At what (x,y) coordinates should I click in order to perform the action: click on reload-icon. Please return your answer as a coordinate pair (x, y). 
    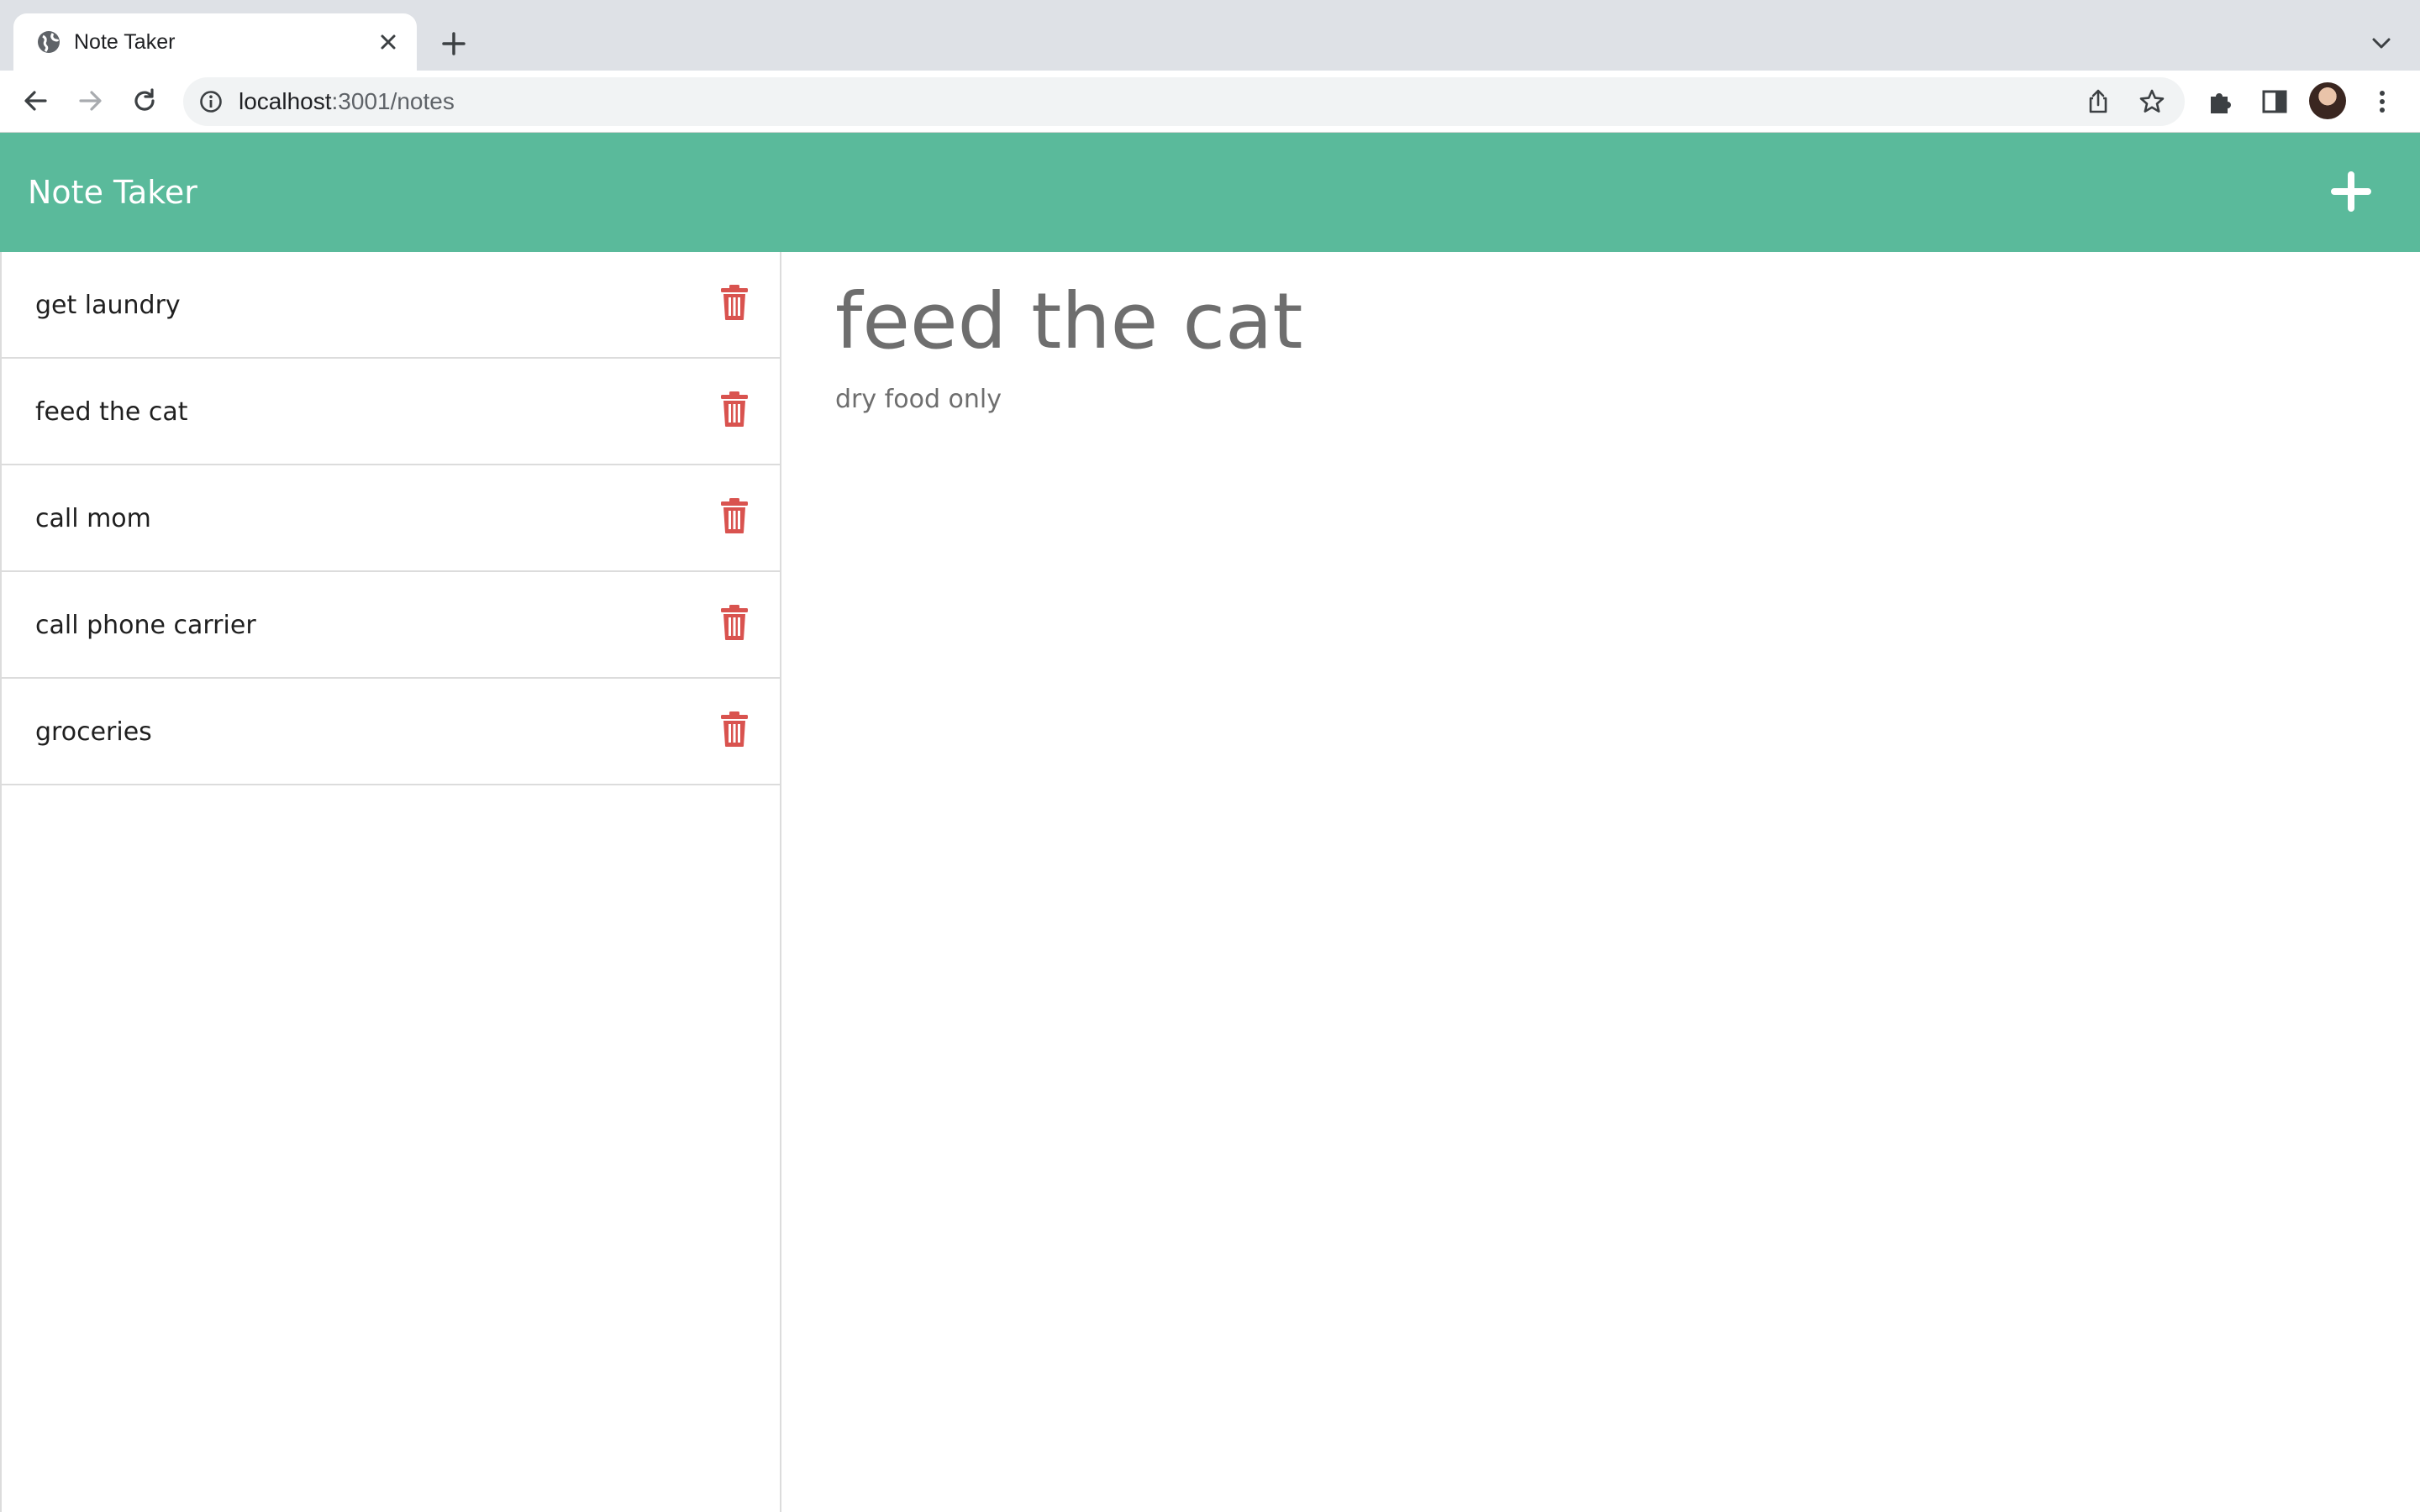
    Looking at the image, I should click on (144, 100).